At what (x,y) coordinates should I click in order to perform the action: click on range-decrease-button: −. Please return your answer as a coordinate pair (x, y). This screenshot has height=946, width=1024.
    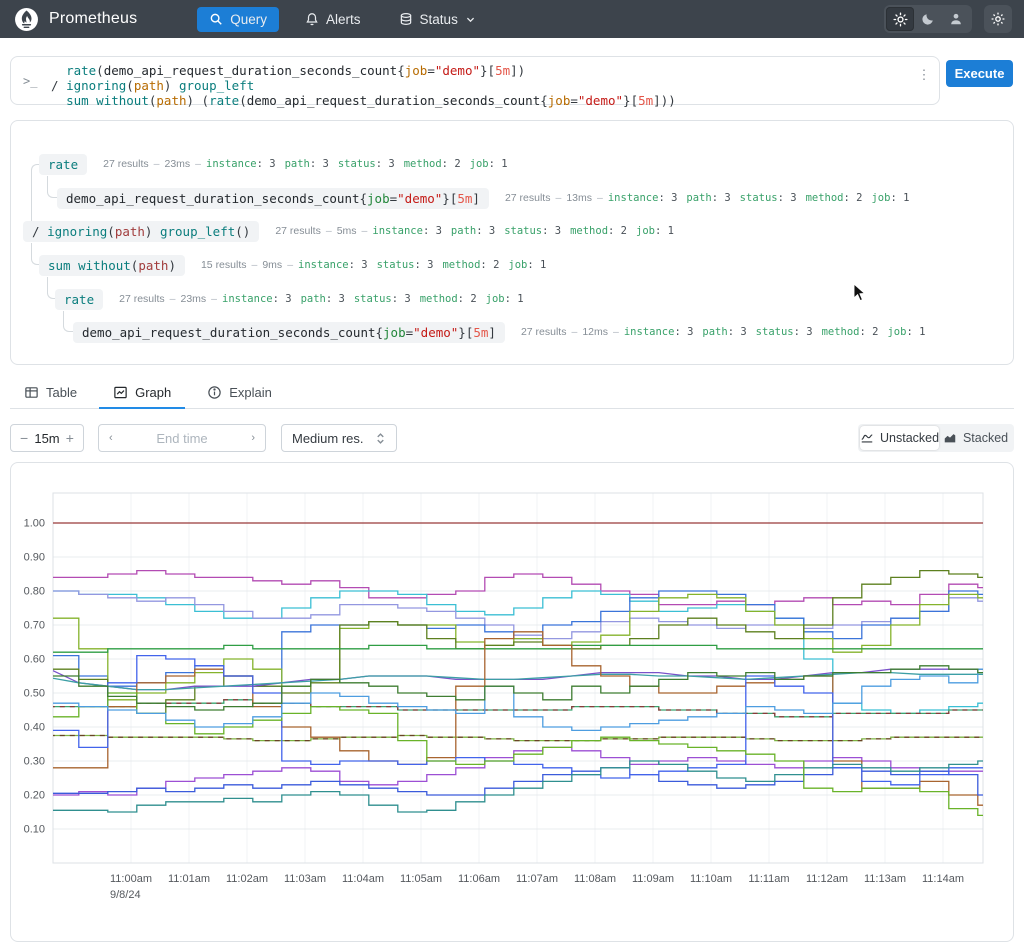
    Looking at the image, I should click on (24, 438).